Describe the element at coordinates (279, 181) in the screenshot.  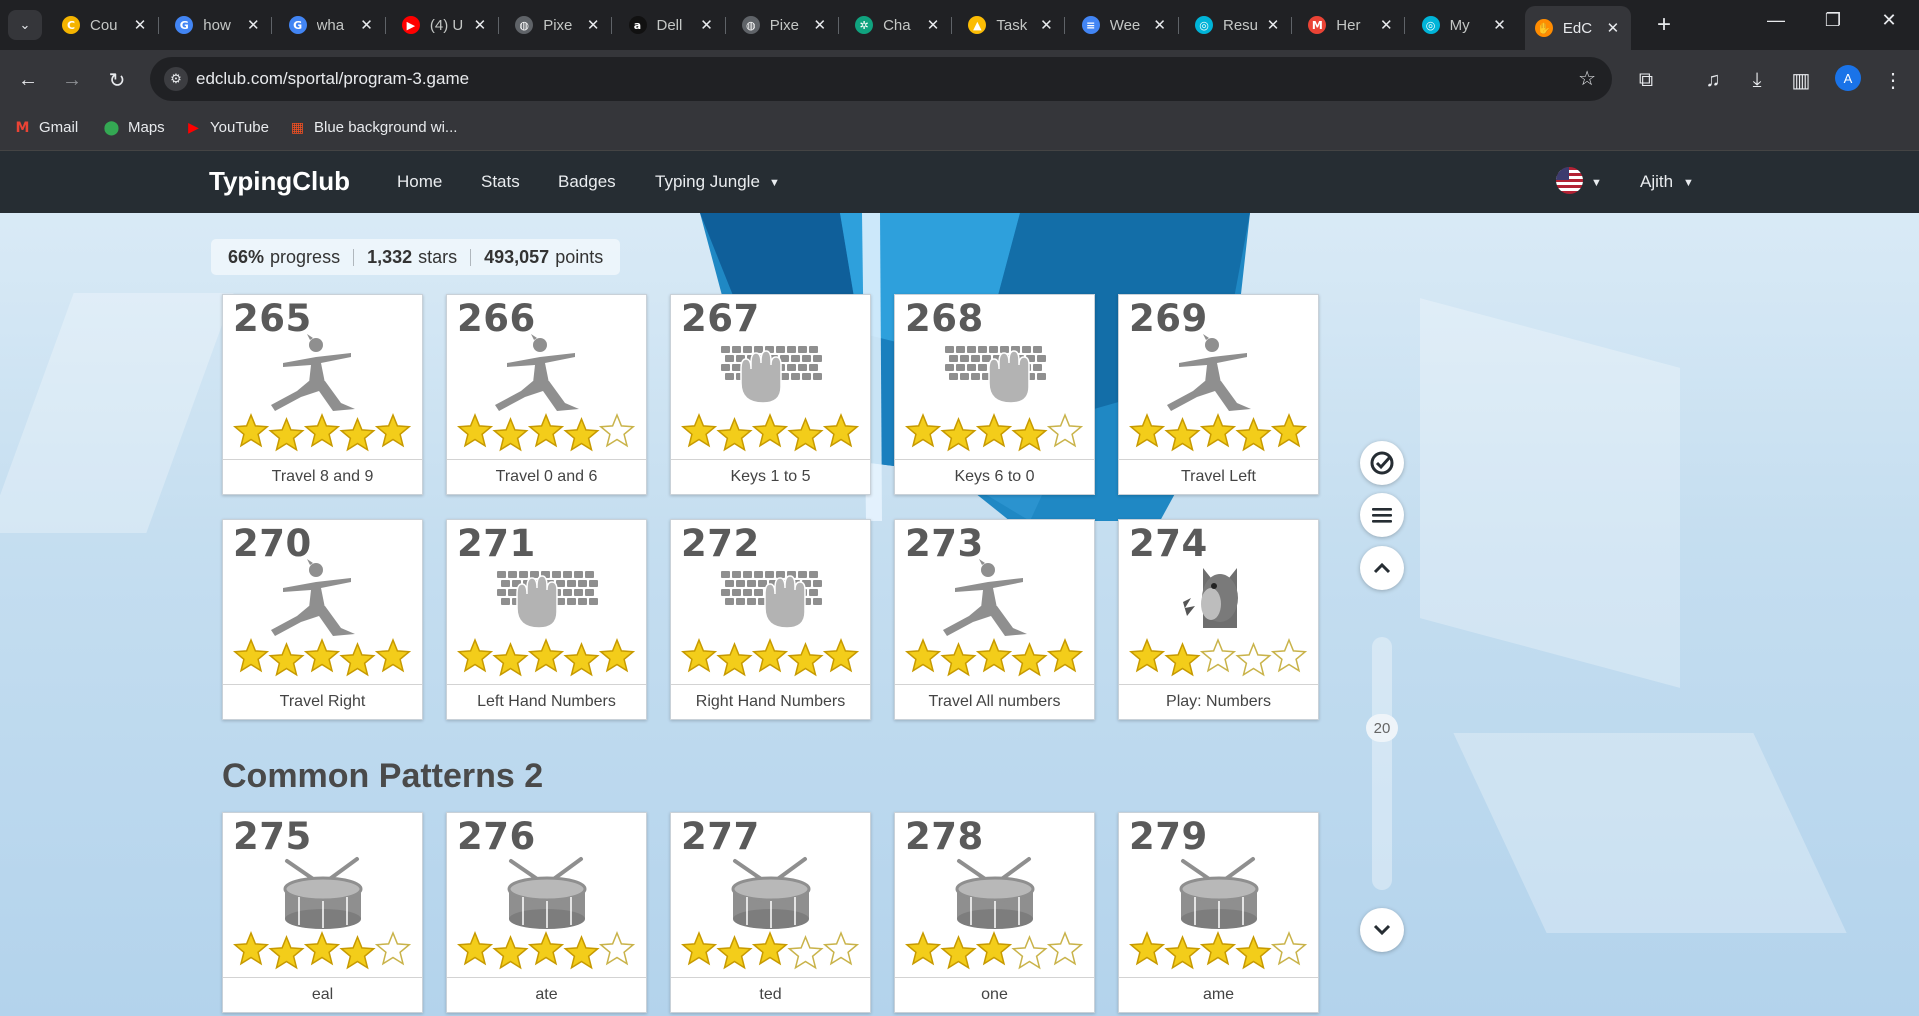
I see `typingclub-logo: TypingClub` at that location.